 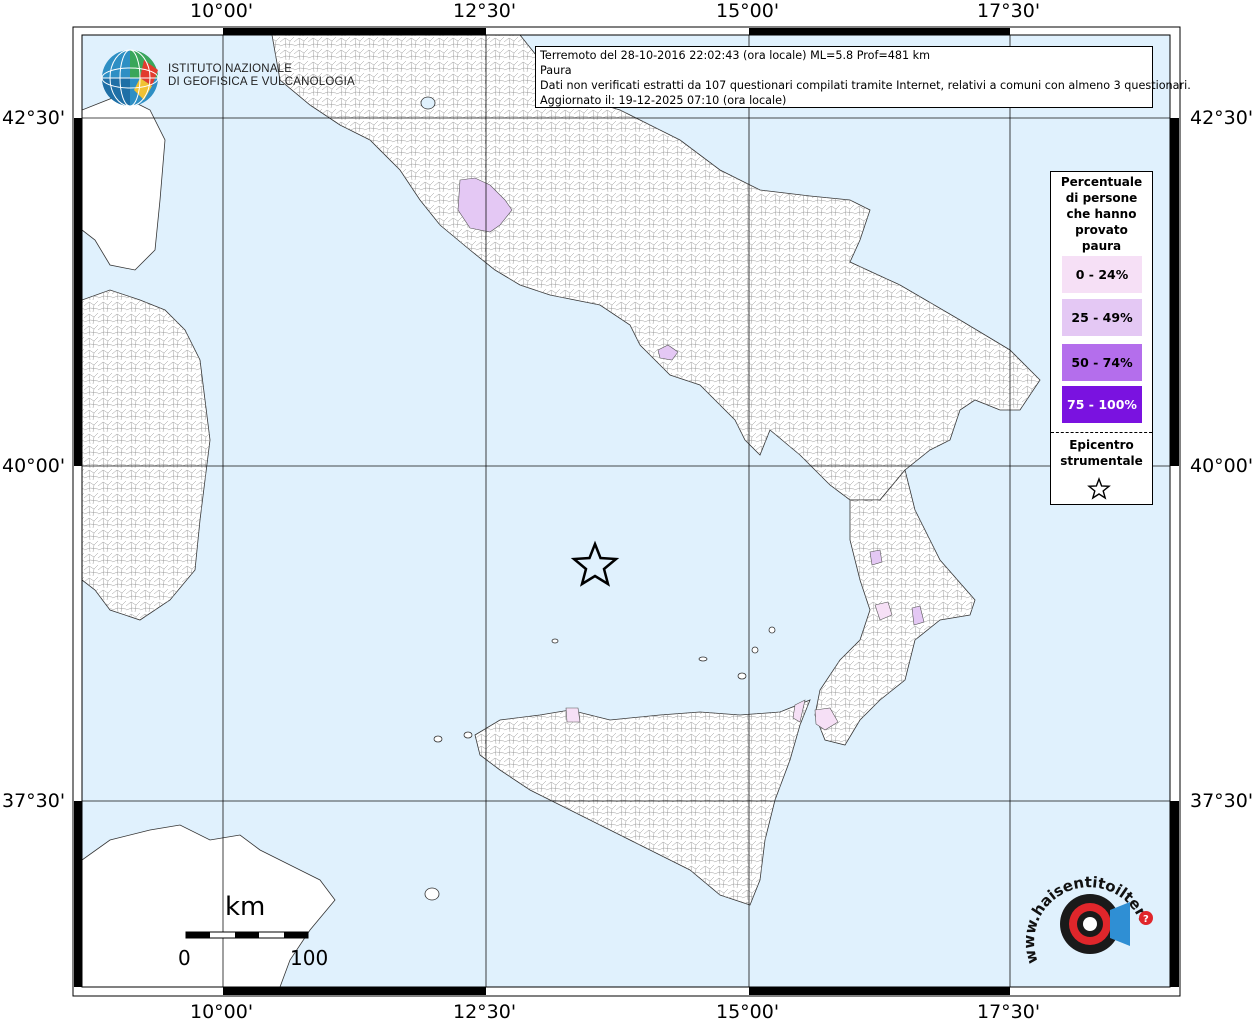 What do you see at coordinates (1101, 182) in the screenshot?
I see `legend-title-line: Percentuale` at bounding box center [1101, 182].